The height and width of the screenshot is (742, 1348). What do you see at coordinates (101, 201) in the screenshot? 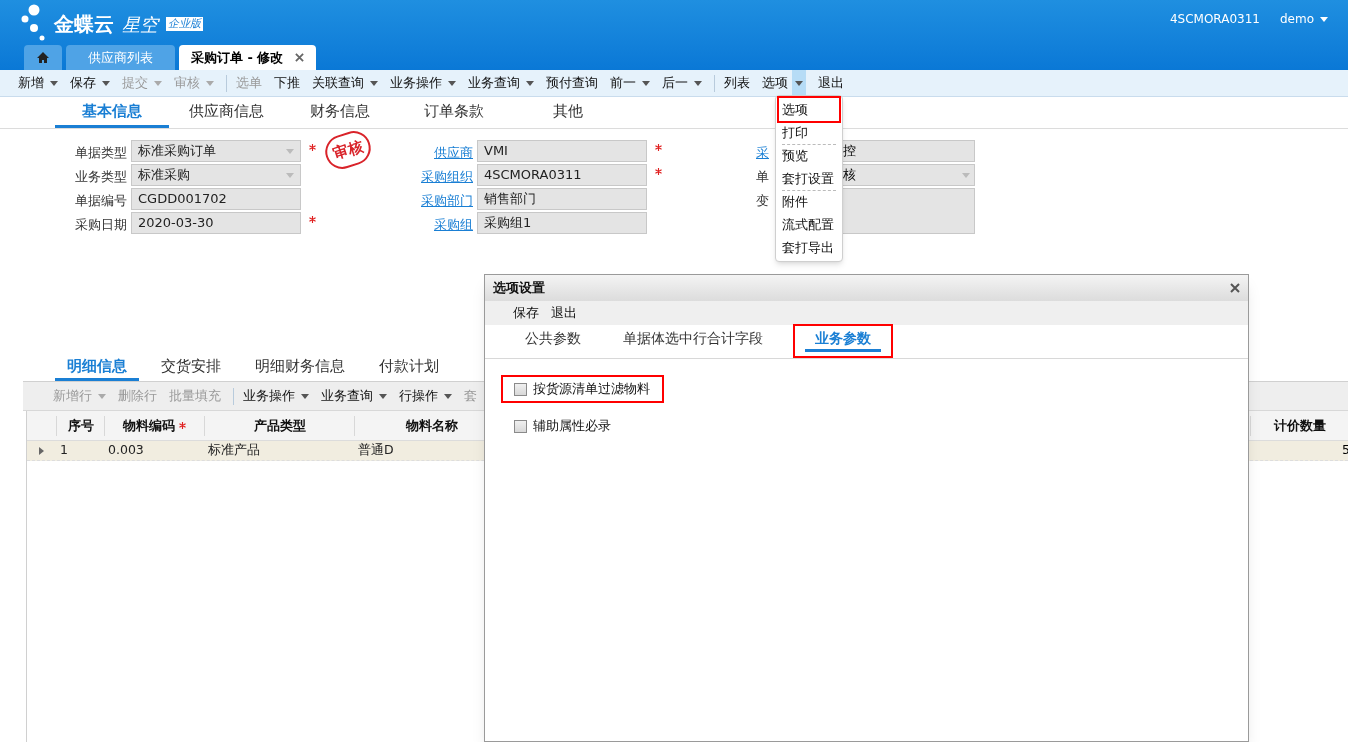
I see `field-label: 单据编号` at bounding box center [101, 201].